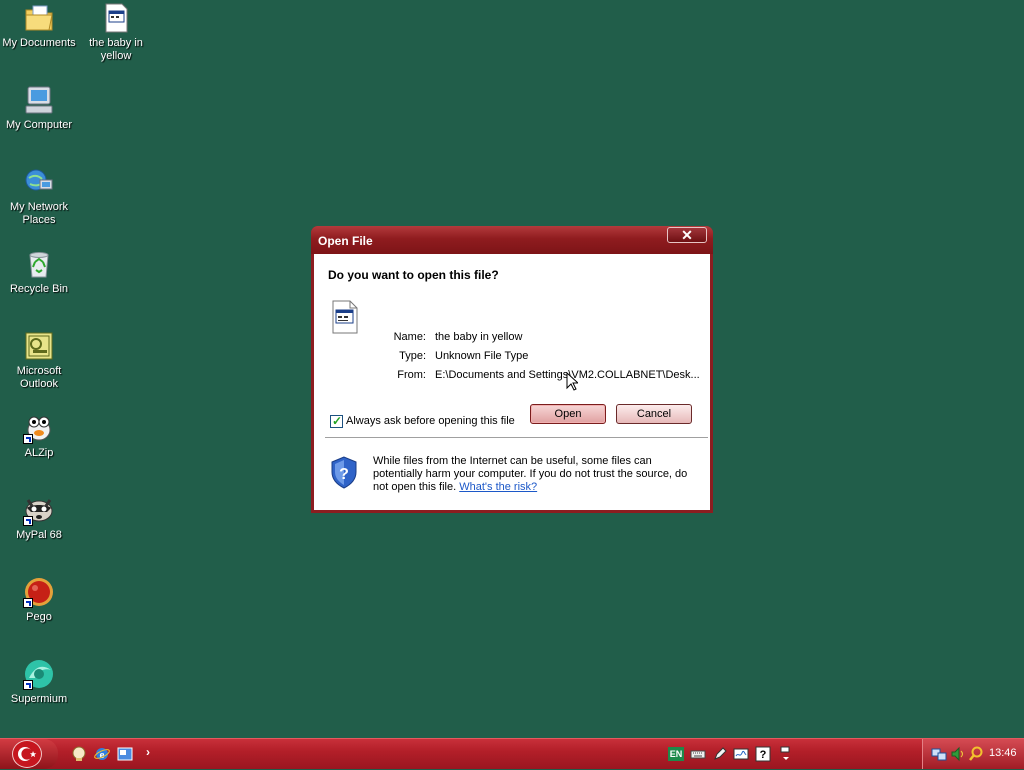 The image size is (1024, 770). What do you see at coordinates (39, 43) in the screenshot?
I see `desktop-icon-label: My Documents` at bounding box center [39, 43].